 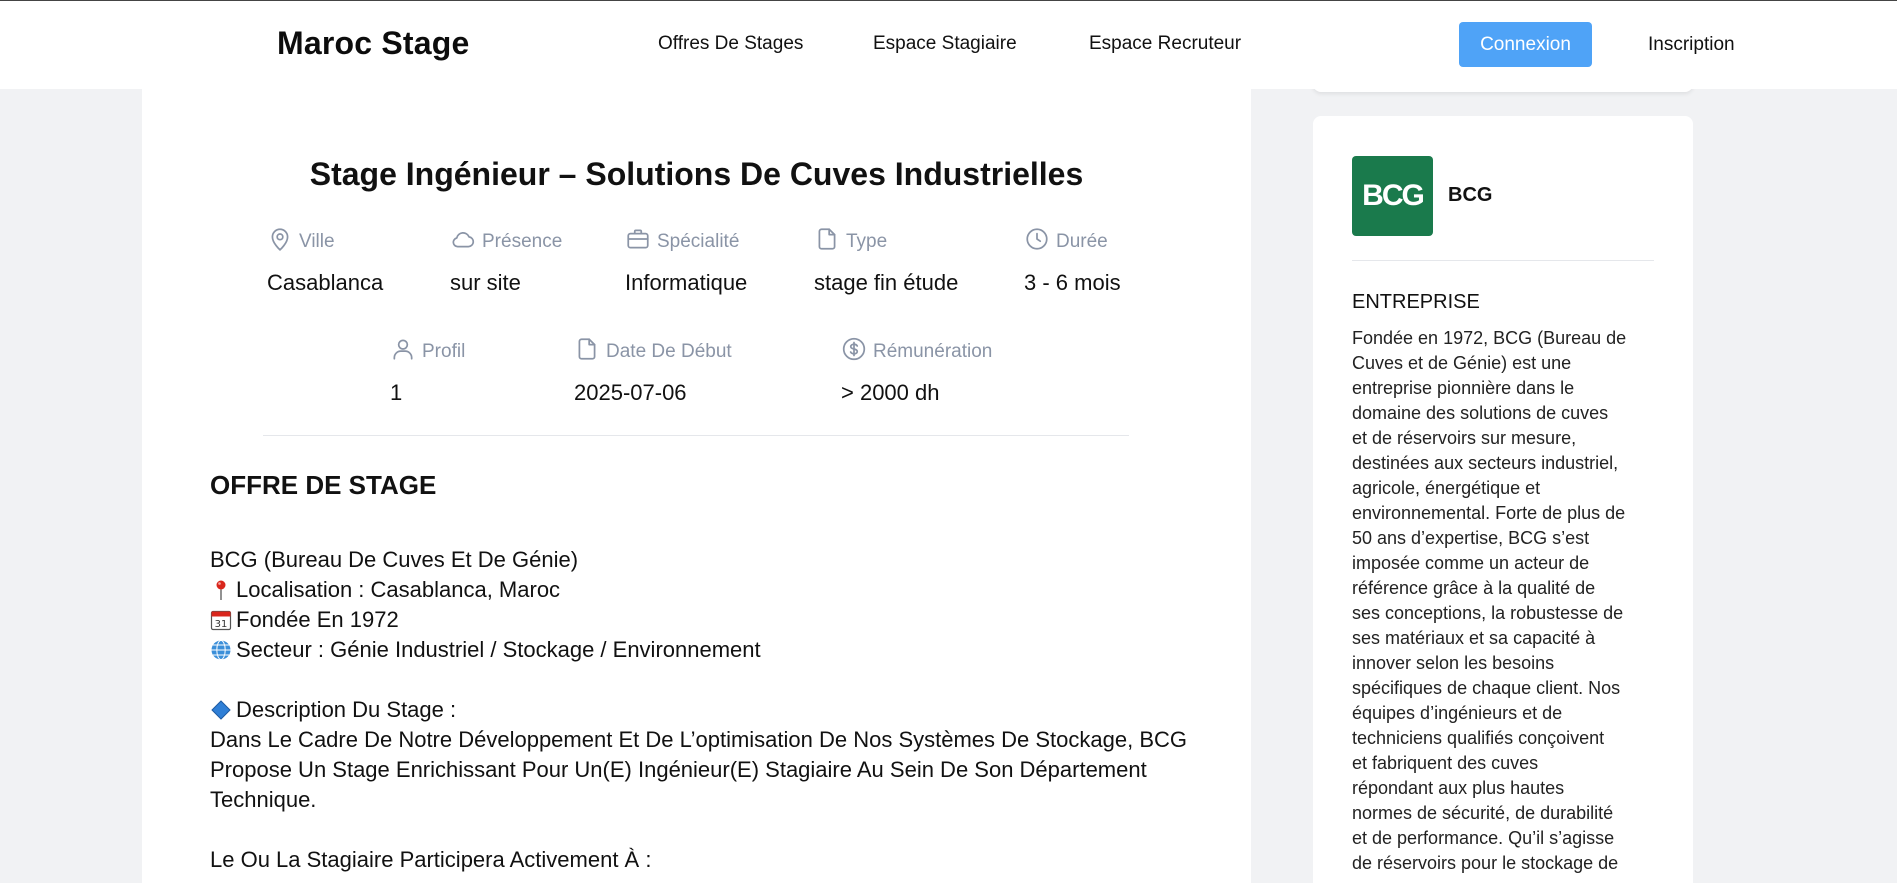 What do you see at coordinates (1485, 463) in the screenshot?
I see `about-line: destinées aux secteurs industriel,` at bounding box center [1485, 463].